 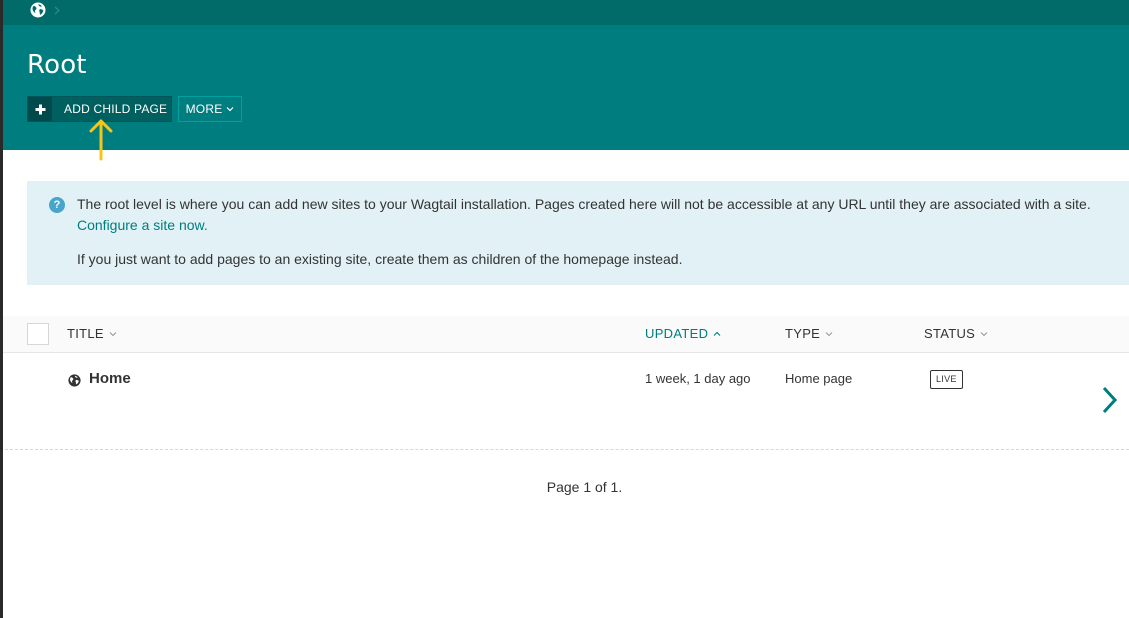 I want to click on column-updated-label: UPDATED, so click(x=677, y=333).